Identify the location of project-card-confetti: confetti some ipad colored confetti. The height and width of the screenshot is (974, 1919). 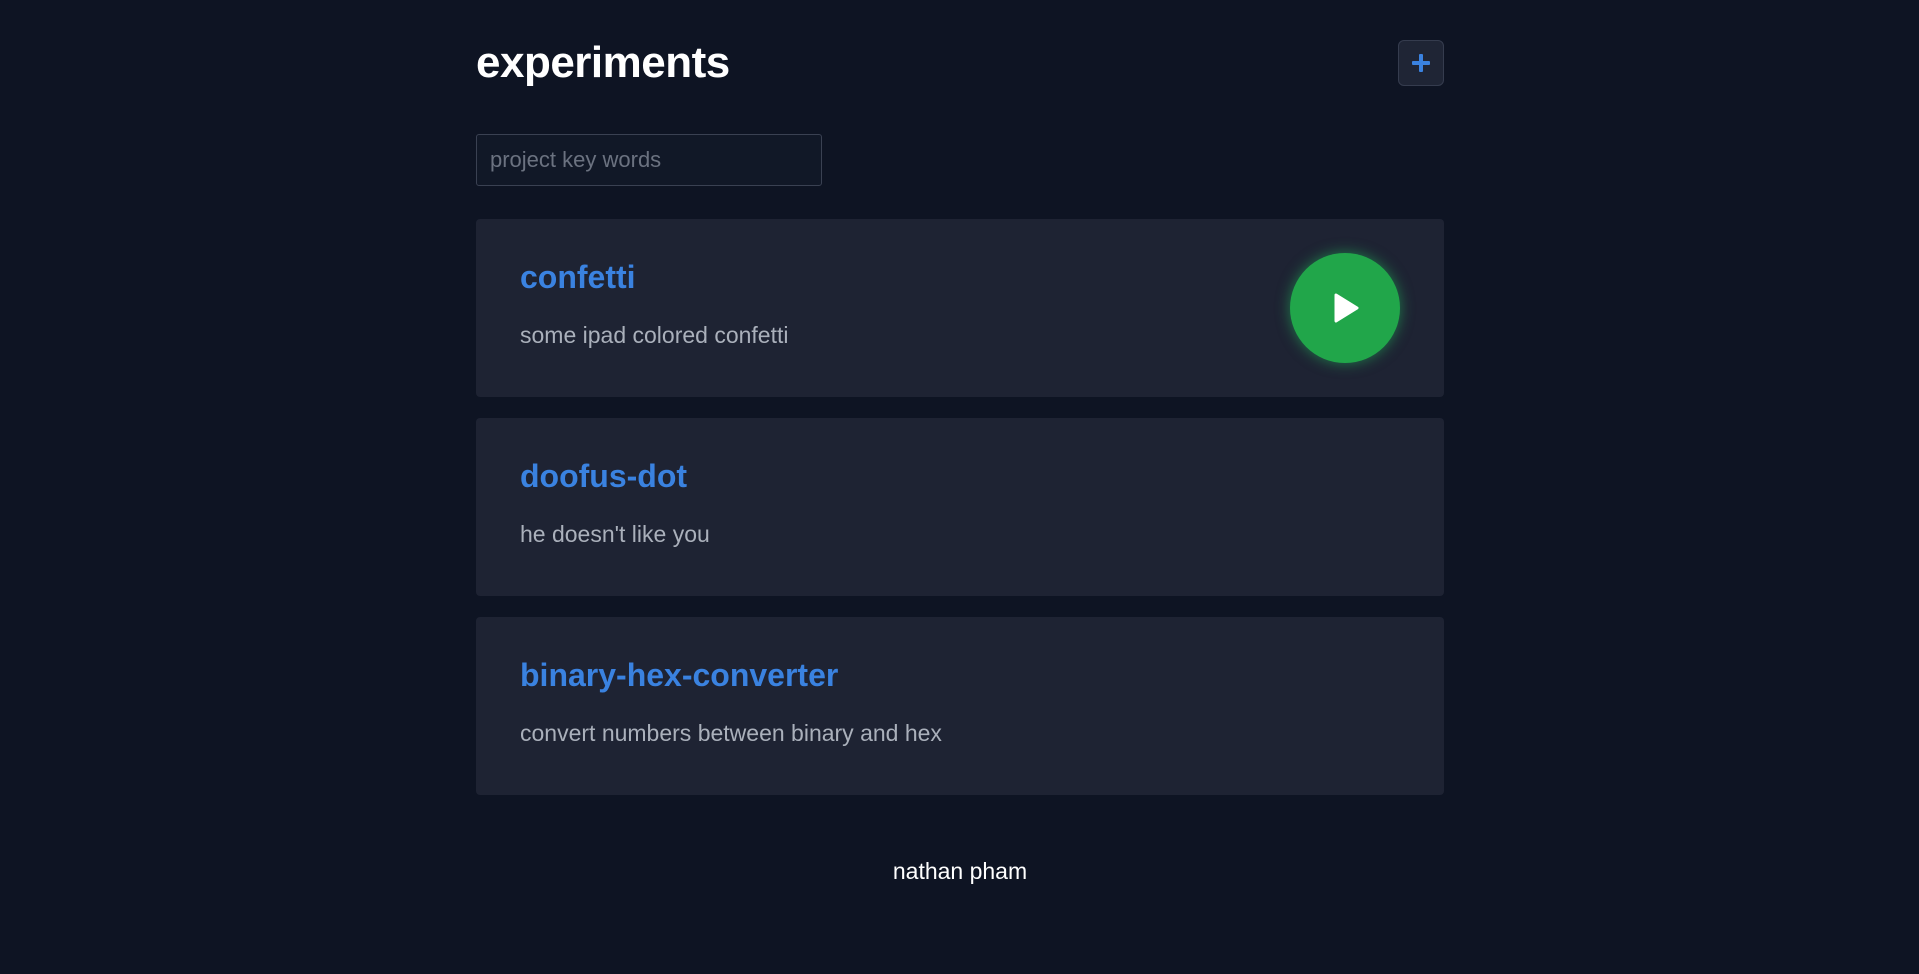
(960, 308).